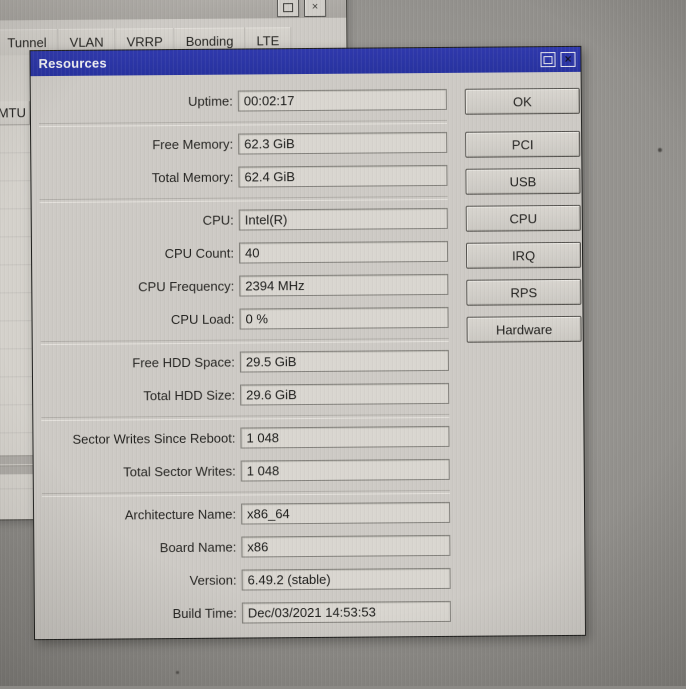 The image size is (686, 689). I want to click on field-label: CPU:, so click(218, 220).